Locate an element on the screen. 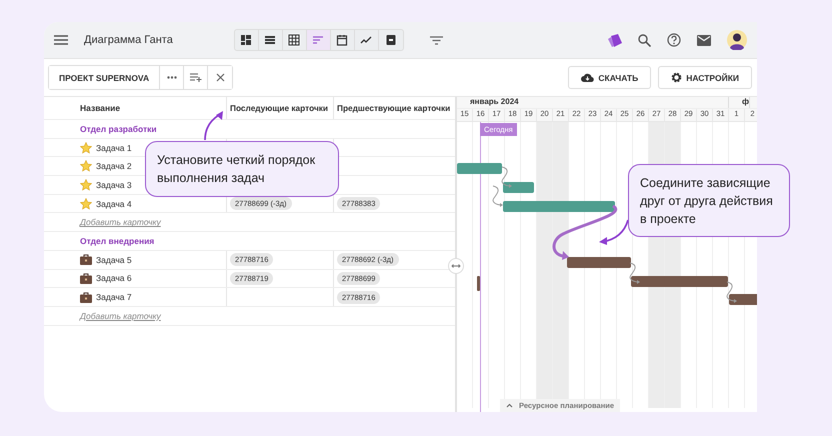 The image size is (832, 436). callout: Соедините зависящие друг от друга действия в проекте is located at coordinates (709, 200).